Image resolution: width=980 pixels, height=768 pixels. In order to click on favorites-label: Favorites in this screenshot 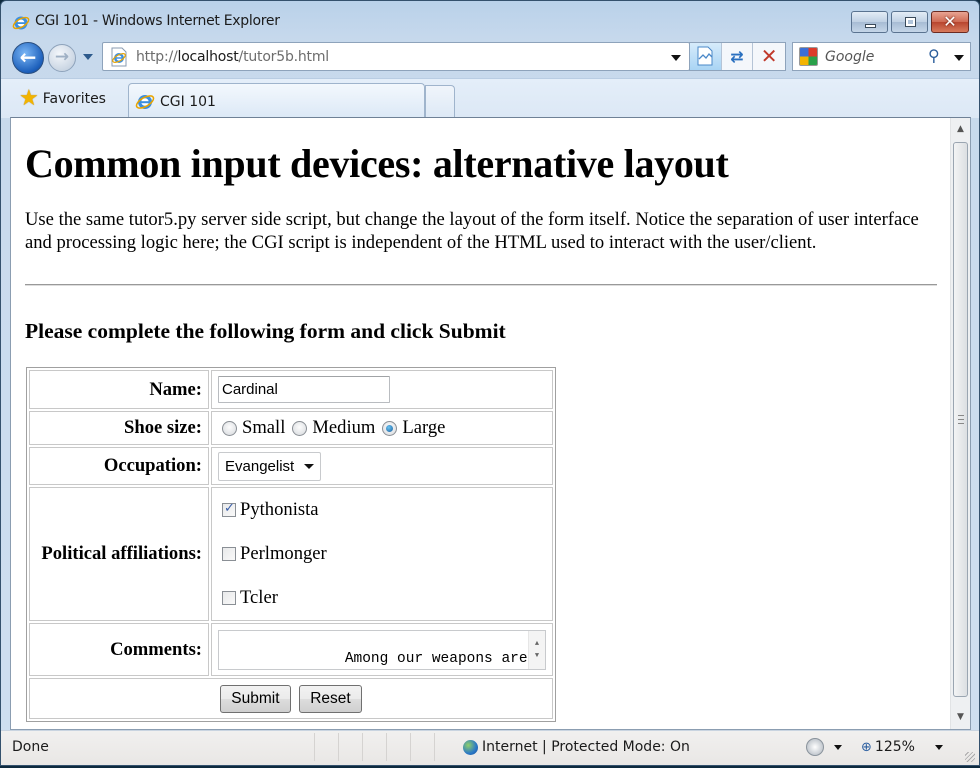, I will do `click(74, 99)`.